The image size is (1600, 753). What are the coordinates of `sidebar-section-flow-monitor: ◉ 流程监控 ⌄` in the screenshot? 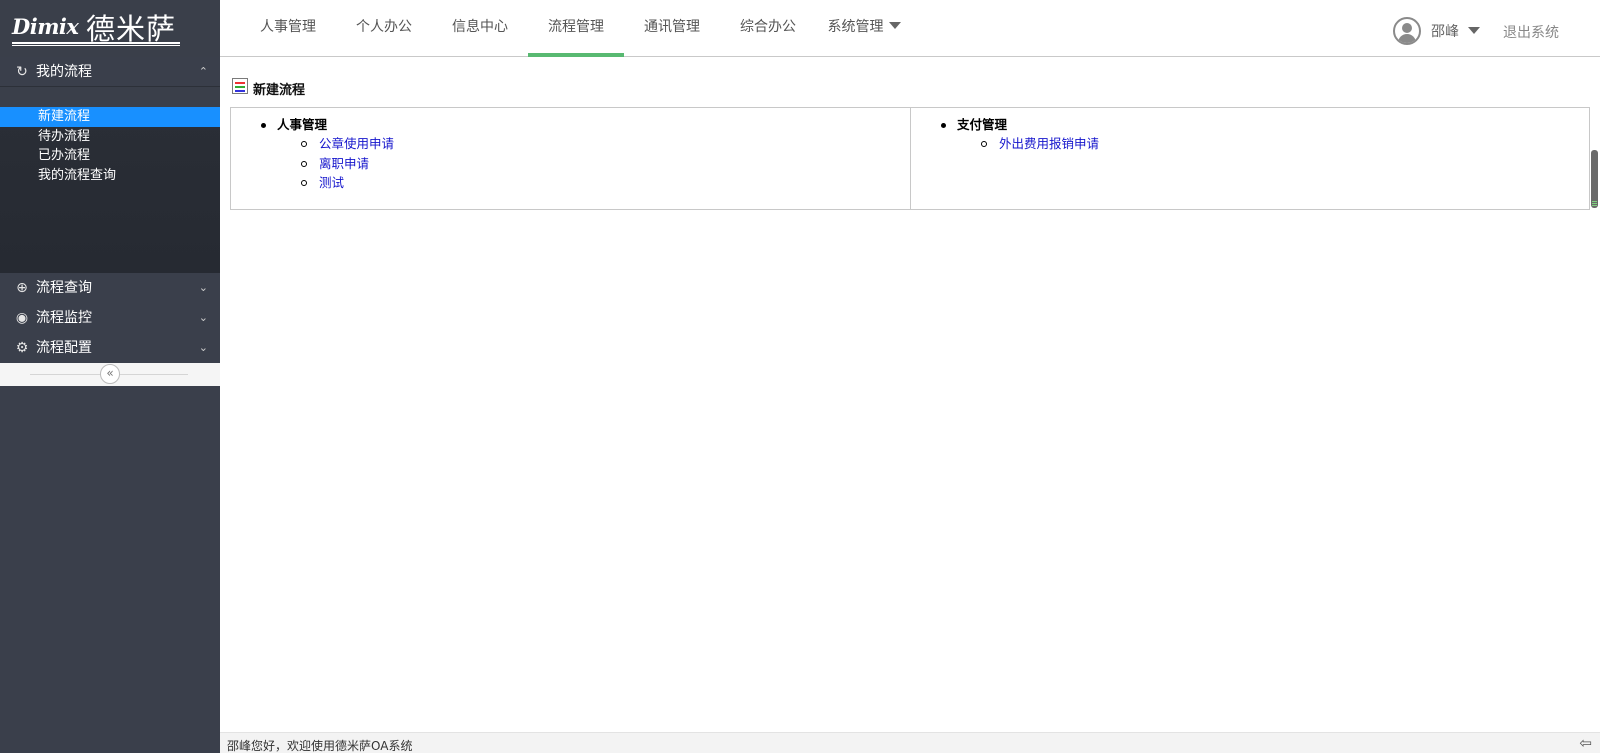 It's located at (110, 318).